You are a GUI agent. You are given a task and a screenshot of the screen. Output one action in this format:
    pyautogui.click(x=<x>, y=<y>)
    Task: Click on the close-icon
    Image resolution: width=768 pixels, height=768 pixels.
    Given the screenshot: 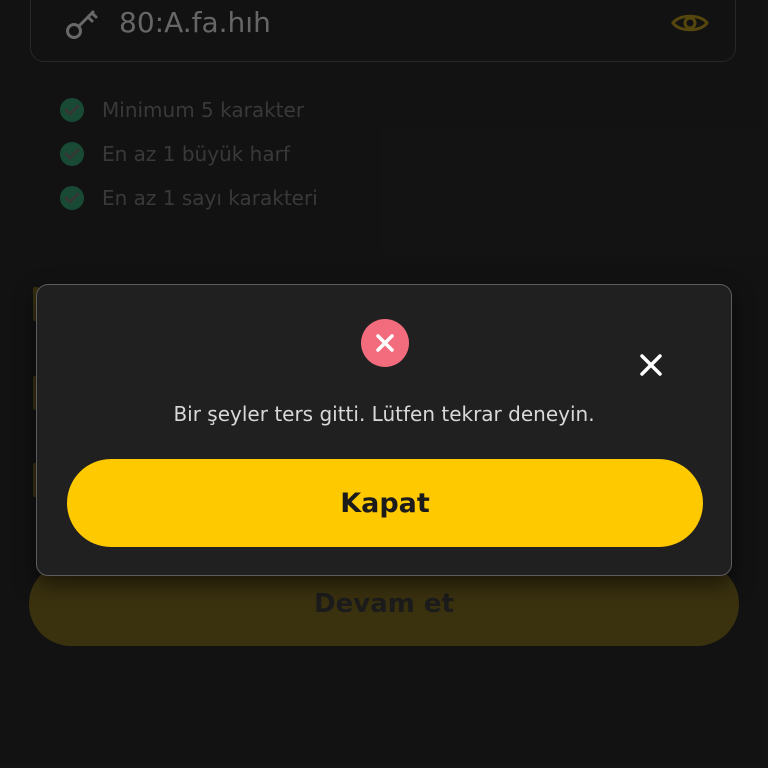 What is the action you would take?
    pyautogui.click(x=651, y=365)
    